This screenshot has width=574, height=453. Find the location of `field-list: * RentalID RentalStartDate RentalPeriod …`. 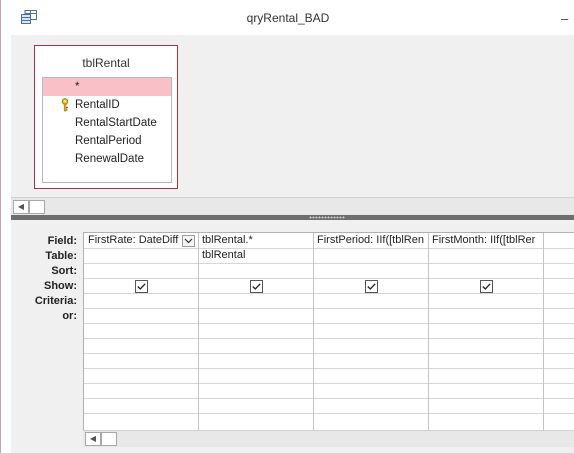

field-list: * RentalID RentalStartDate RentalPeriod … is located at coordinates (107, 130).